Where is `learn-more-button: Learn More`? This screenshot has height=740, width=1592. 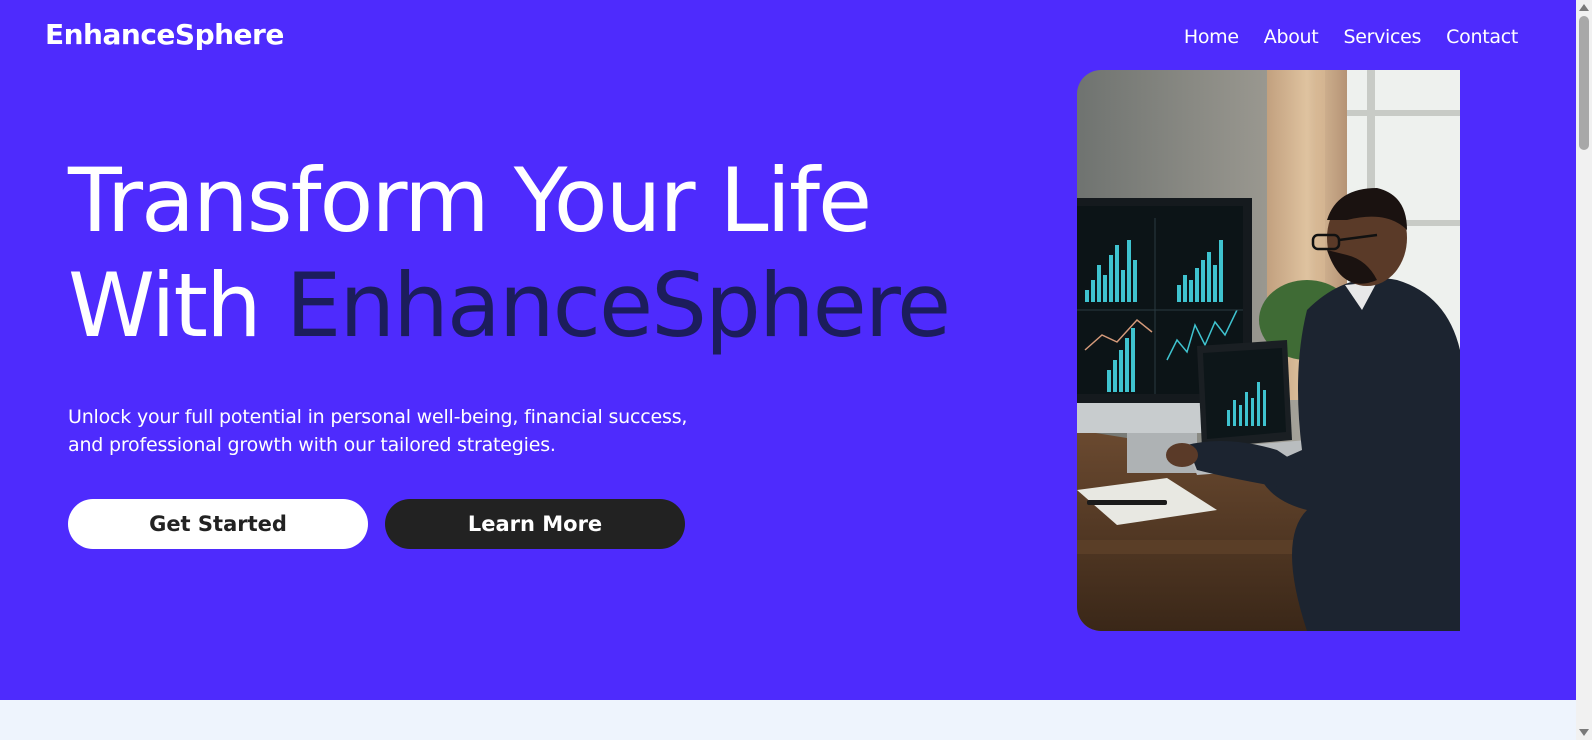 learn-more-button: Learn More is located at coordinates (535, 524).